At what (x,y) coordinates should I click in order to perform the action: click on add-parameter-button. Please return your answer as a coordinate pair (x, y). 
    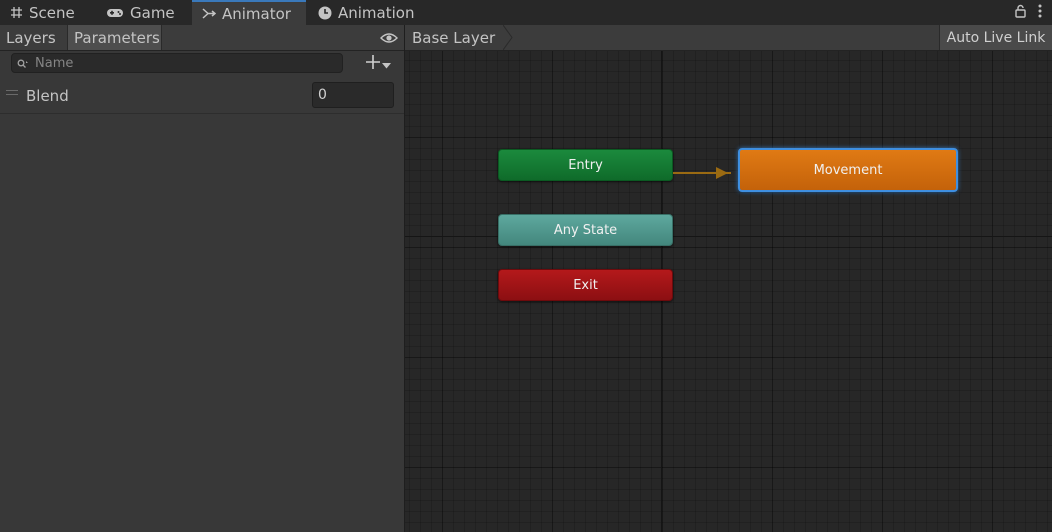
    Looking at the image, I should click on (378, 63).